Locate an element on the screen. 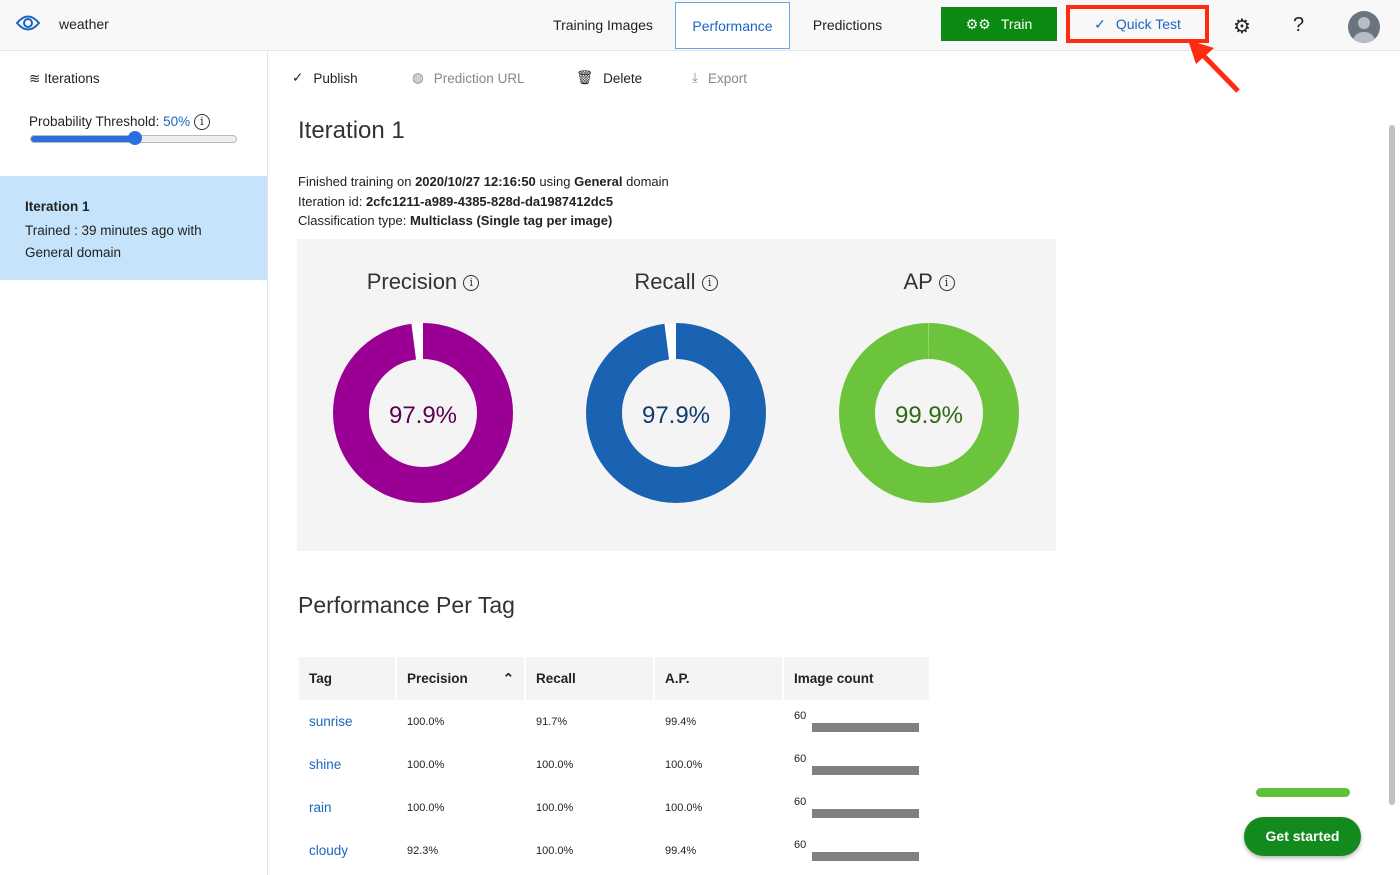 The width and height of the screenshot is (1400, 875). tag-link: shine is located at coordinates (325, 764).